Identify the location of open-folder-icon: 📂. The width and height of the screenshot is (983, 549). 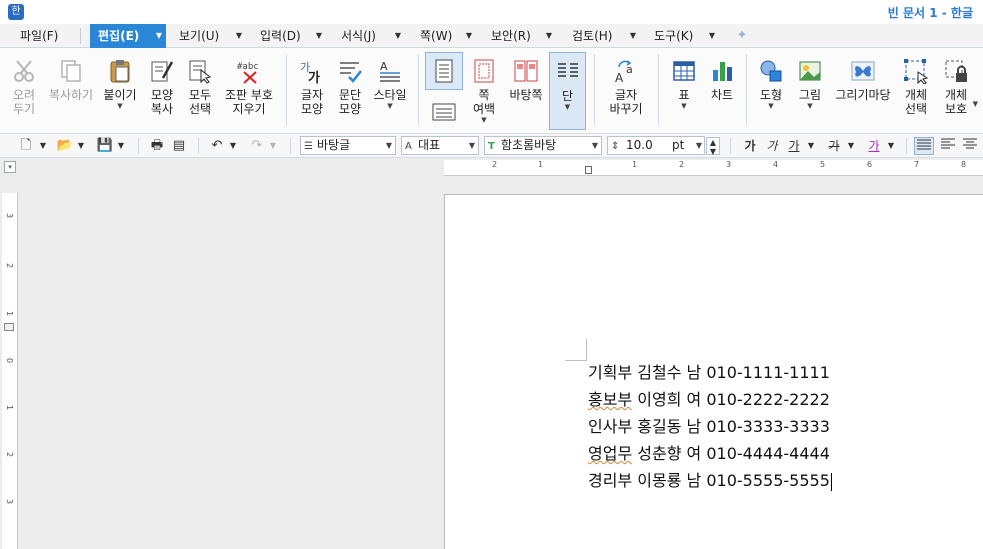
(65, 146).